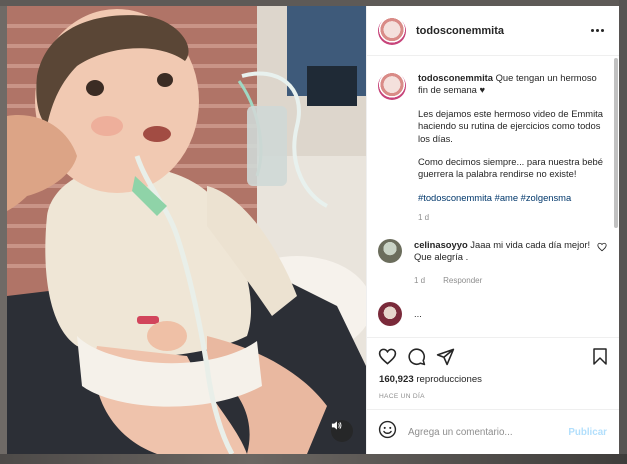 The height and width of the screenshot is (464, 627). I want to click on add-comment-bar: Publicar, so click(493, 431).